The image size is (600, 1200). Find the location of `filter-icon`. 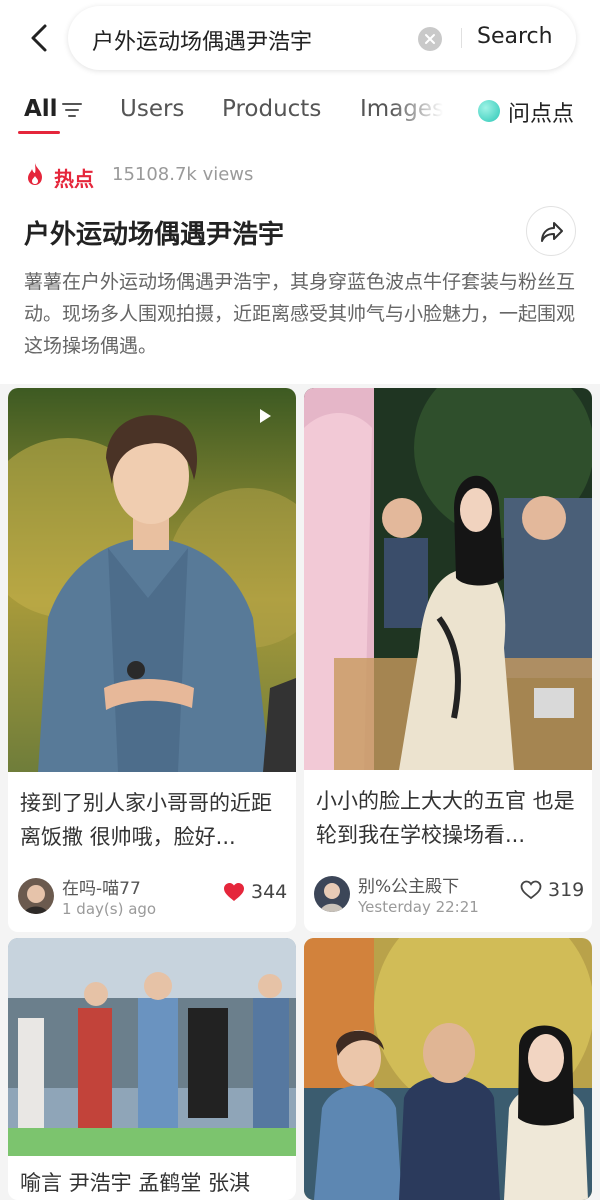

filter-icon is located at coordinates (72, 110).